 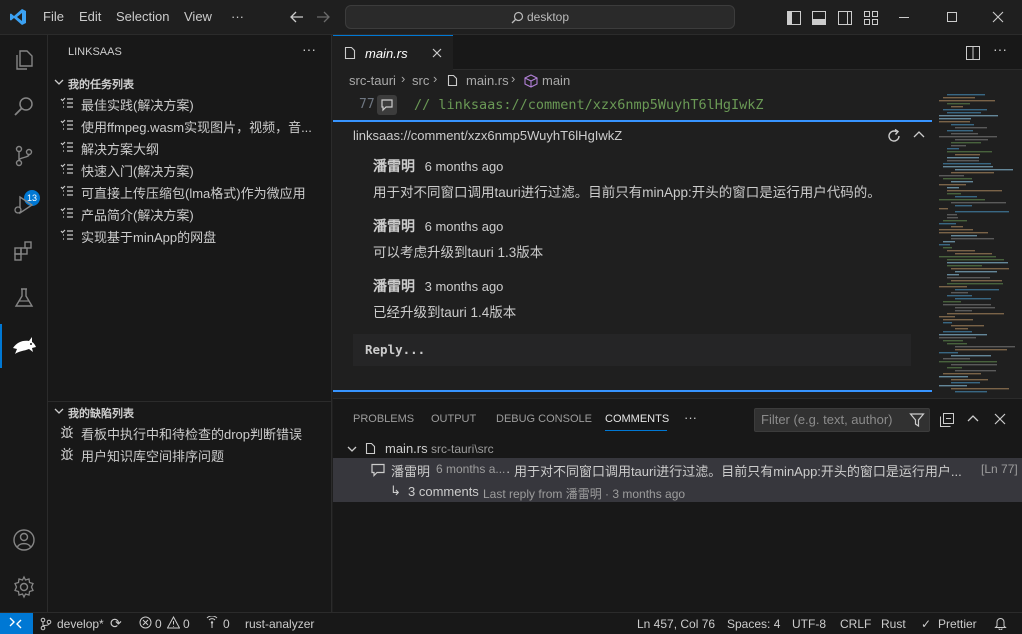 I want to click on minimap, so click(x=977, y=245).